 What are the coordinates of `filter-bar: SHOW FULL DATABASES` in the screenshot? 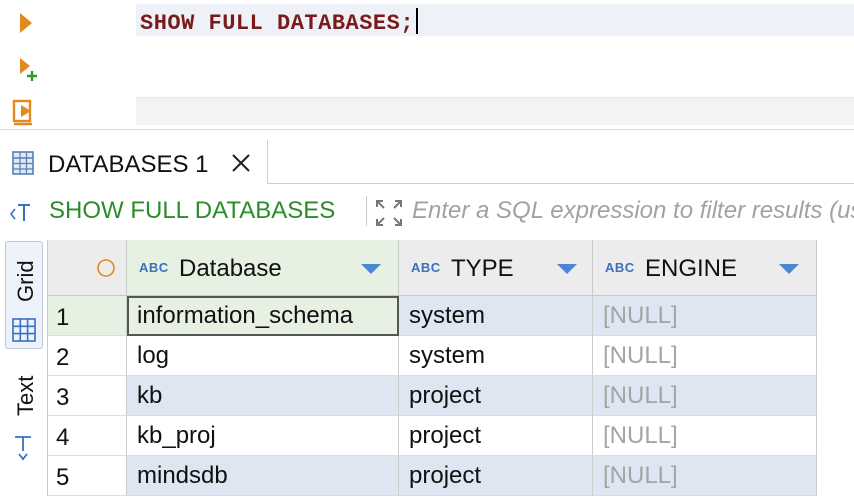 It's located at (427, 211).